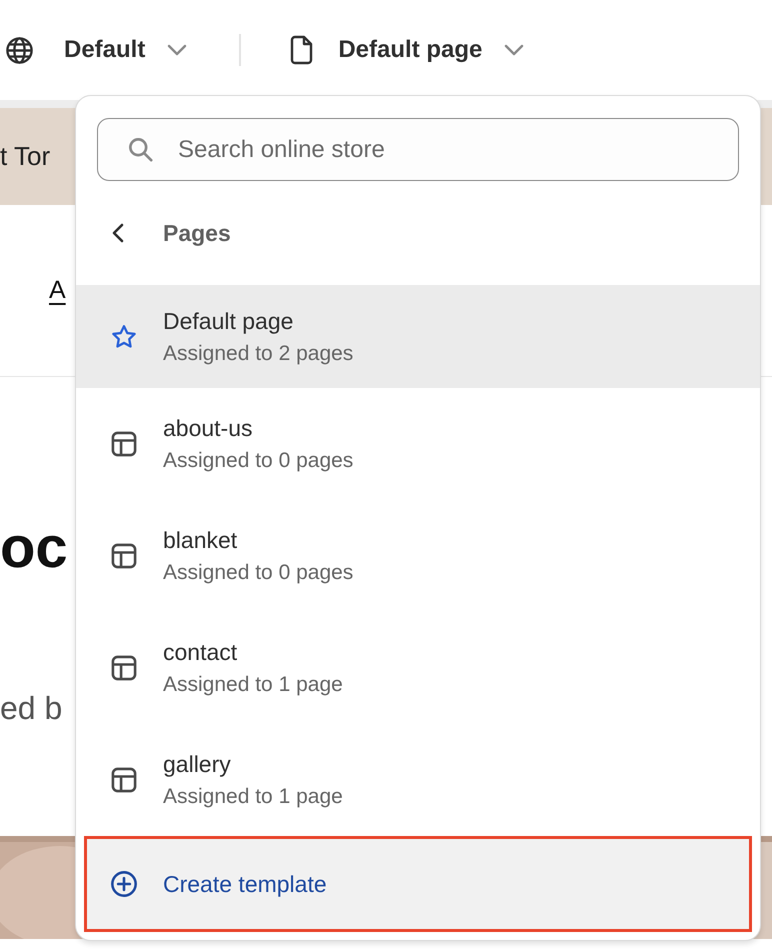 This screenshot has height=951, width=772. Describe the element at coordinates (96, 50) in the screenshot. I see `theme-selector: Default` at that location.